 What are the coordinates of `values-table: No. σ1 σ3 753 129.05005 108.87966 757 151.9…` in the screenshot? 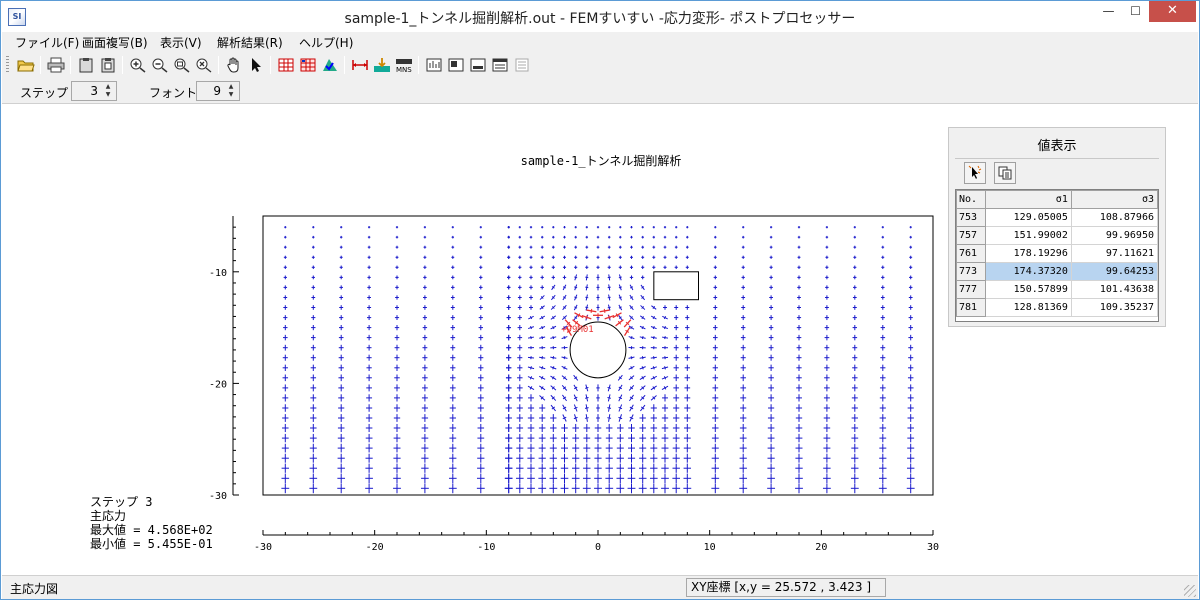 It's located at (1057, 255).